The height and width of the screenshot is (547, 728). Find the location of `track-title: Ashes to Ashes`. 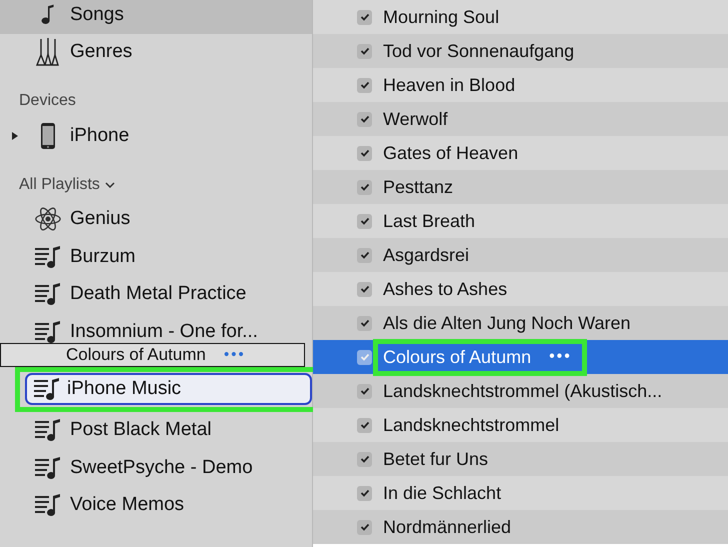

track-title: Ashes to Ashes is located at coordinates (445, 289).